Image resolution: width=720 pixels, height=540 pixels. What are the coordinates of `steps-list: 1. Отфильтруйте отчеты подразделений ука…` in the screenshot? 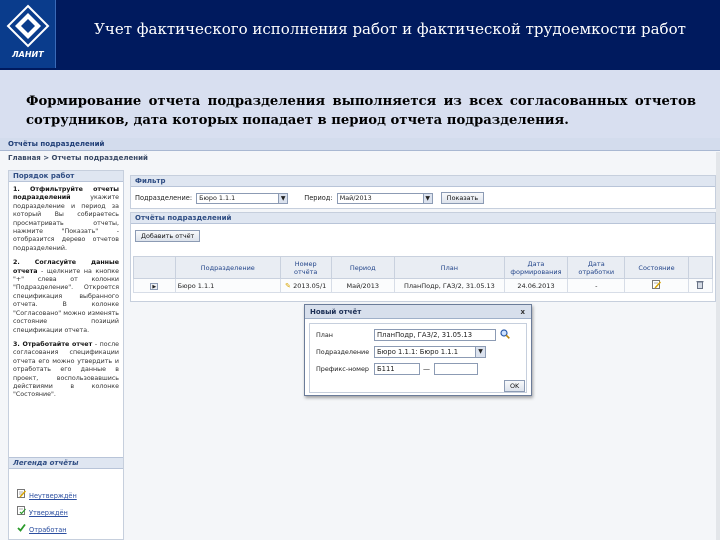 It's located at (66, 291).